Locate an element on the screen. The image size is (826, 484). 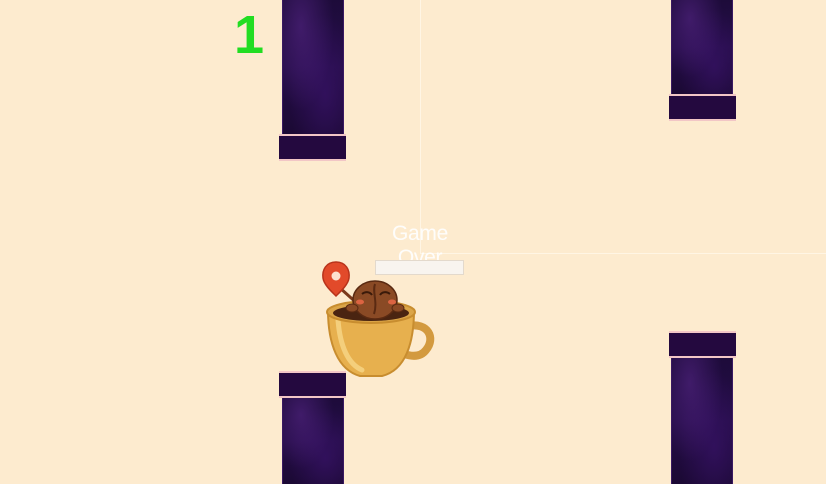
player-coffee-cup is located at coordinates (378, 319).